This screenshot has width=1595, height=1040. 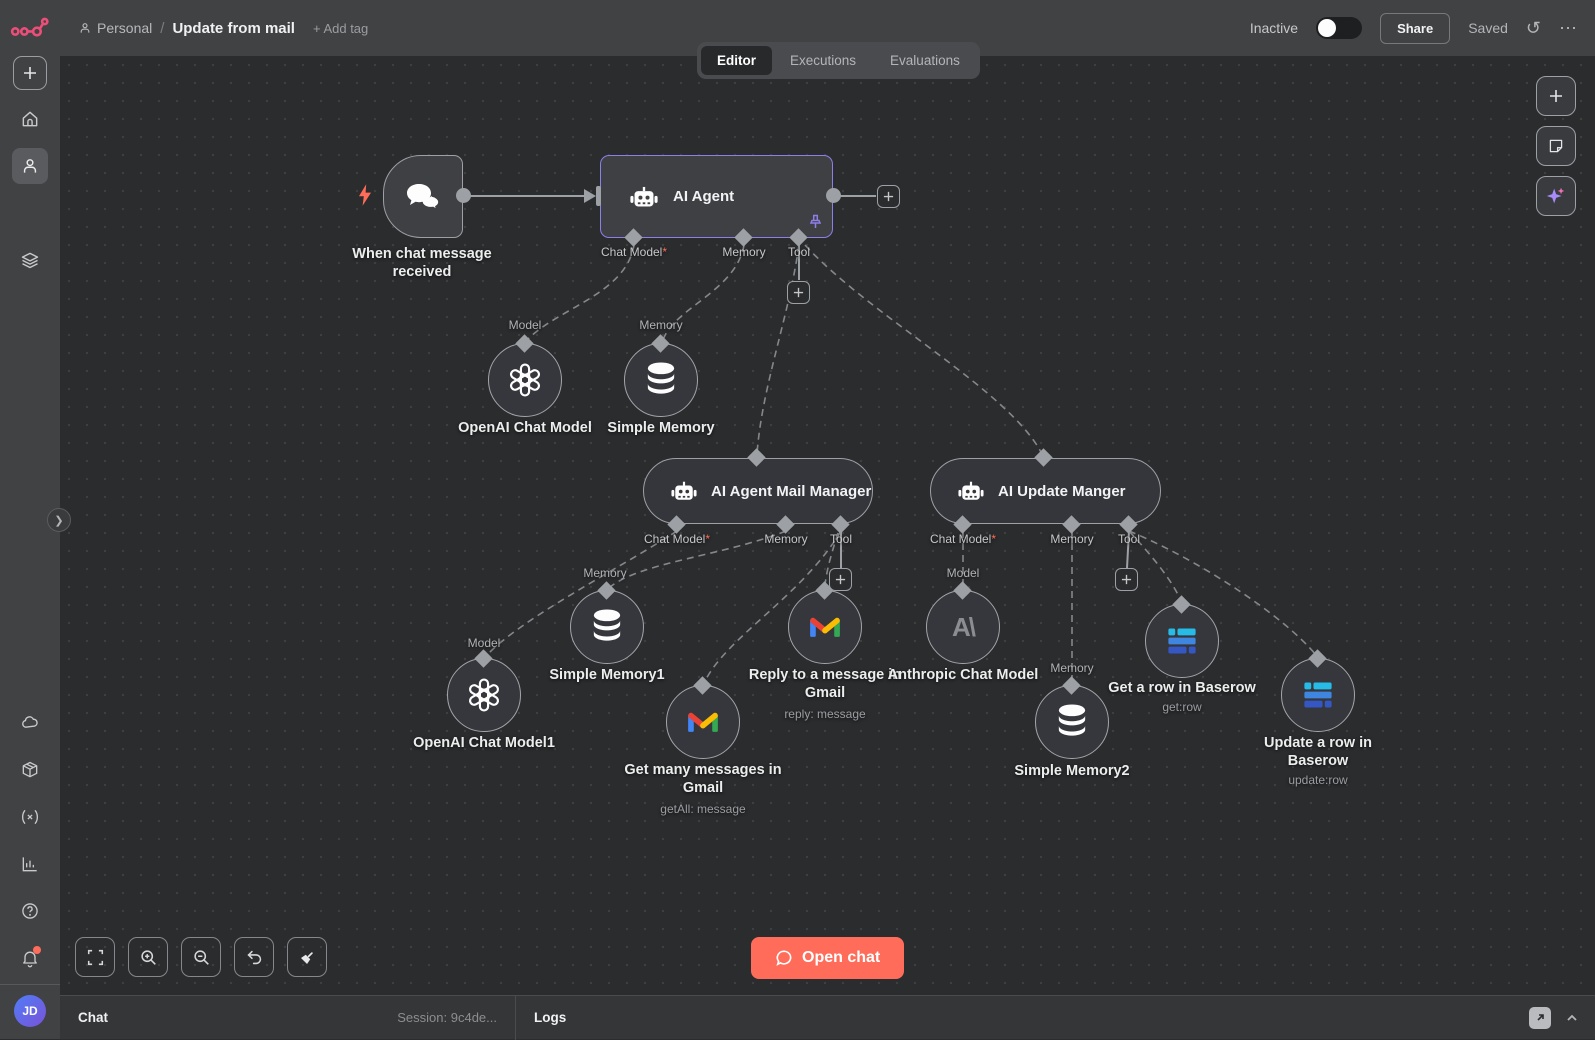 I want to click on add-node-button, so click(x=1556, y=96).